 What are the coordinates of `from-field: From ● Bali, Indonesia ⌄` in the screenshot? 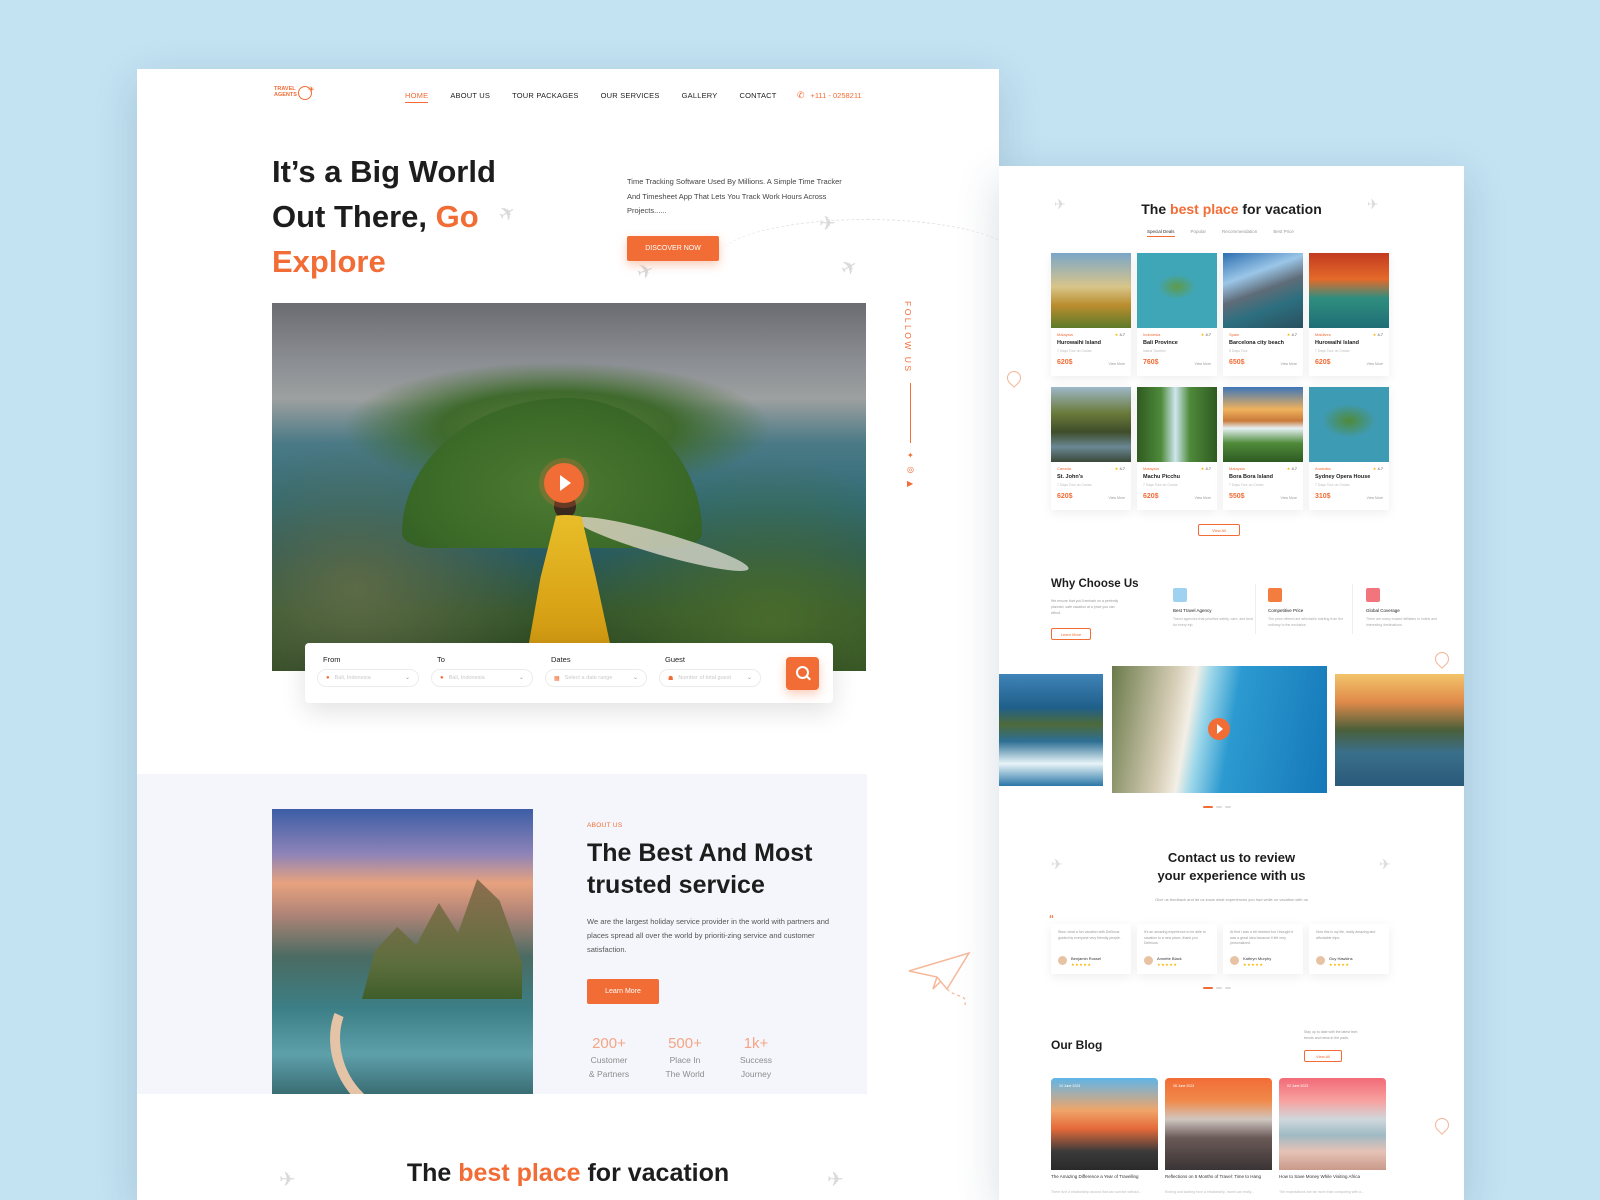 It's located at (368, 671).